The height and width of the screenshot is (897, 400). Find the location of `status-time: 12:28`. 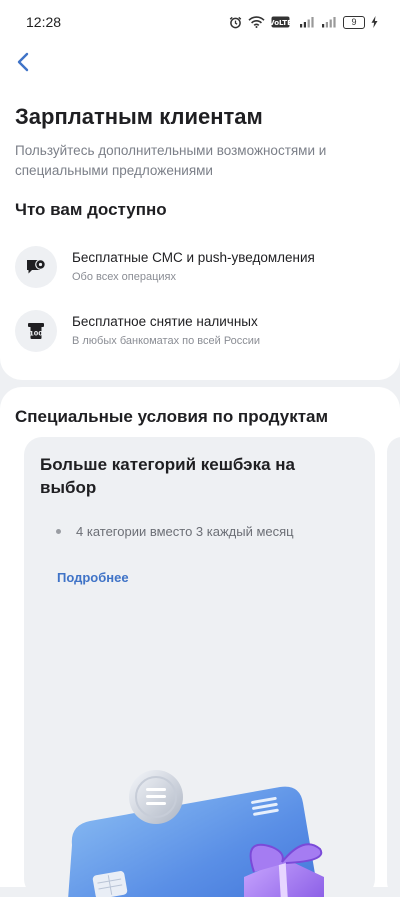

status-time: 12:28 is located at coordinates (44, 22).